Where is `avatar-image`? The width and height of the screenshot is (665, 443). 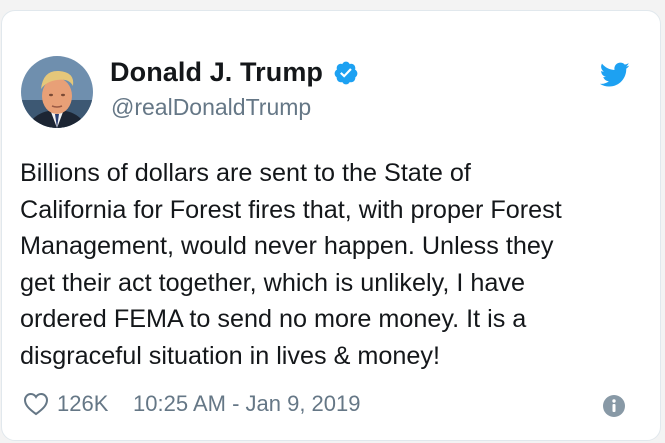 avatar-image is located at coordinates (57, 92).